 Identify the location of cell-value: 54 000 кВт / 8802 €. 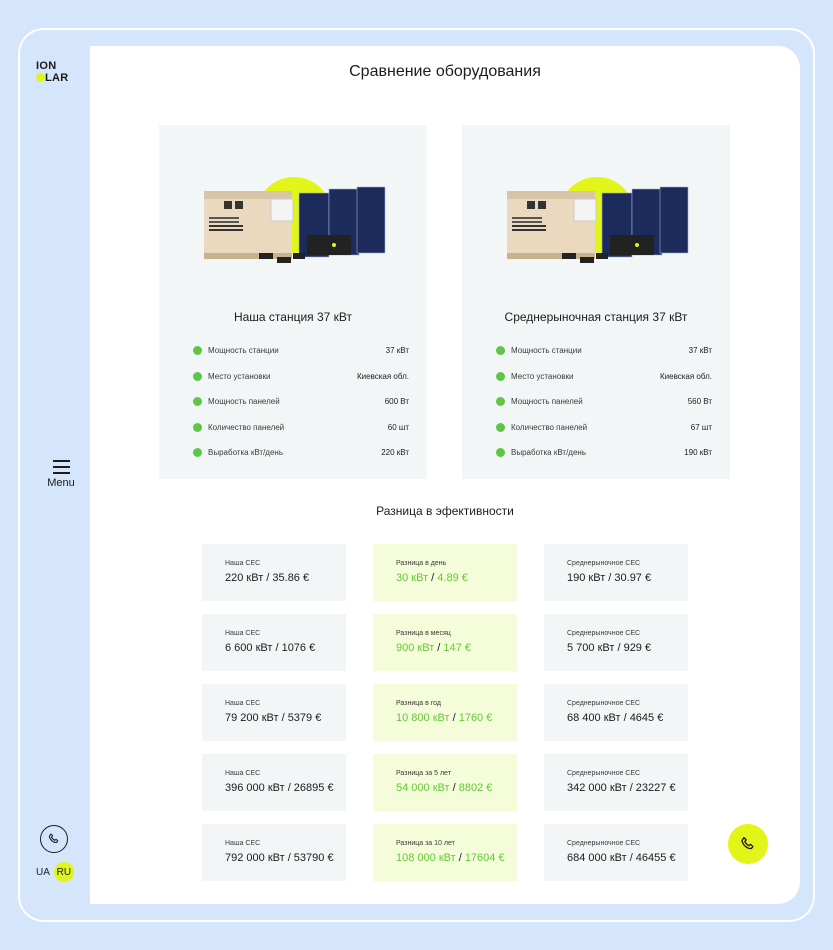
(444, 788).